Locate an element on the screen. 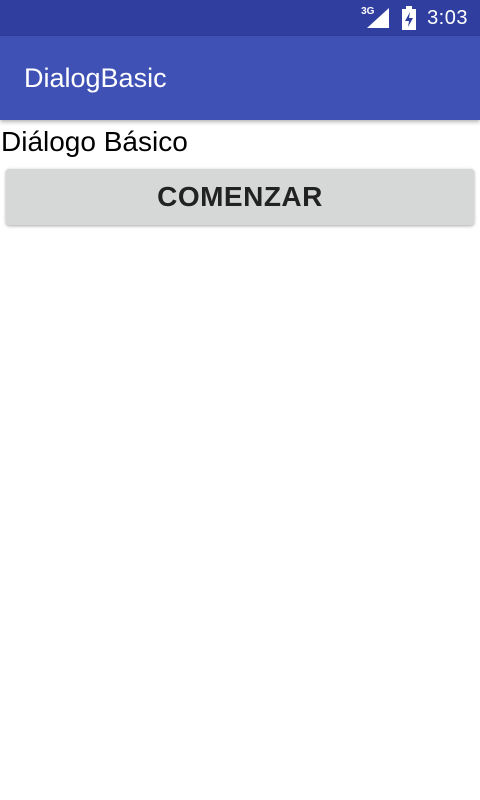 This screenshot has height=800, width=480. start-button: COMENZAR is located at coordinates (240, 197).